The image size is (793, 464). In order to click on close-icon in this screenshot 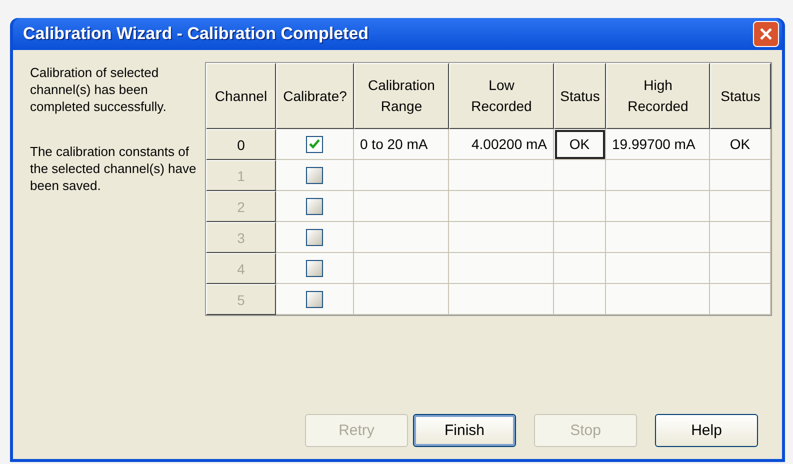, I will do `click(766, 34)`.